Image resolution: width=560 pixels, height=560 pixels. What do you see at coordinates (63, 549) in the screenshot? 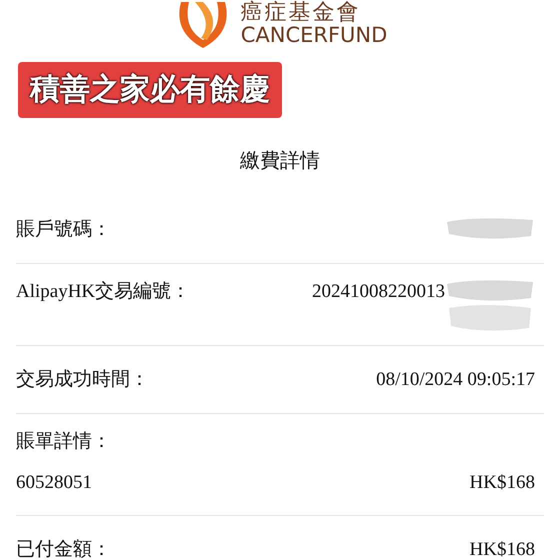
I see `row-label: 已付金額：` at bounding box center [63, 549].